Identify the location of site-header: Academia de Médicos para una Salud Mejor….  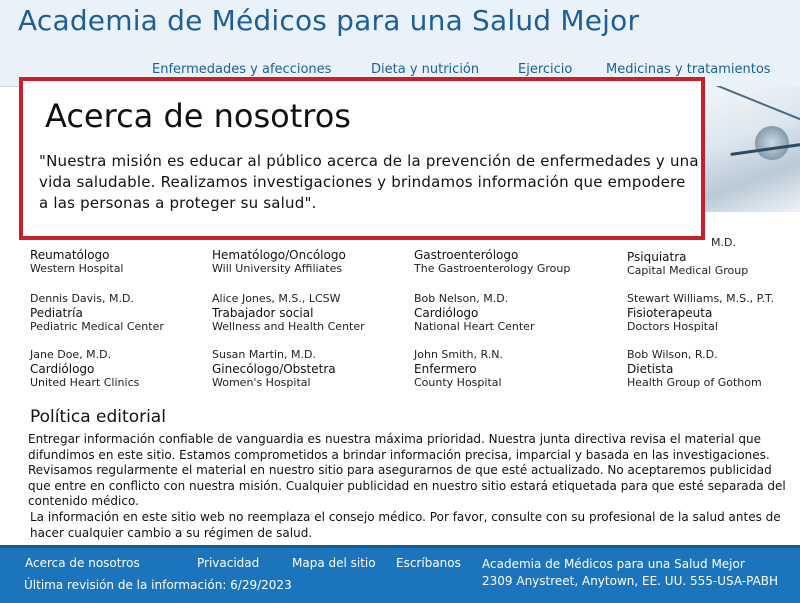
(400, 43).